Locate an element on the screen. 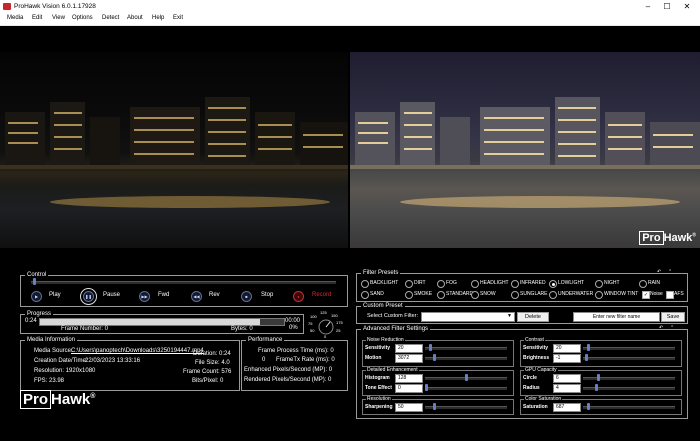 Image resolution: width=700 pixels, height=441 pixels. preset-label-lowlight: LOWLIGHT is located at coordinates (571, 283).